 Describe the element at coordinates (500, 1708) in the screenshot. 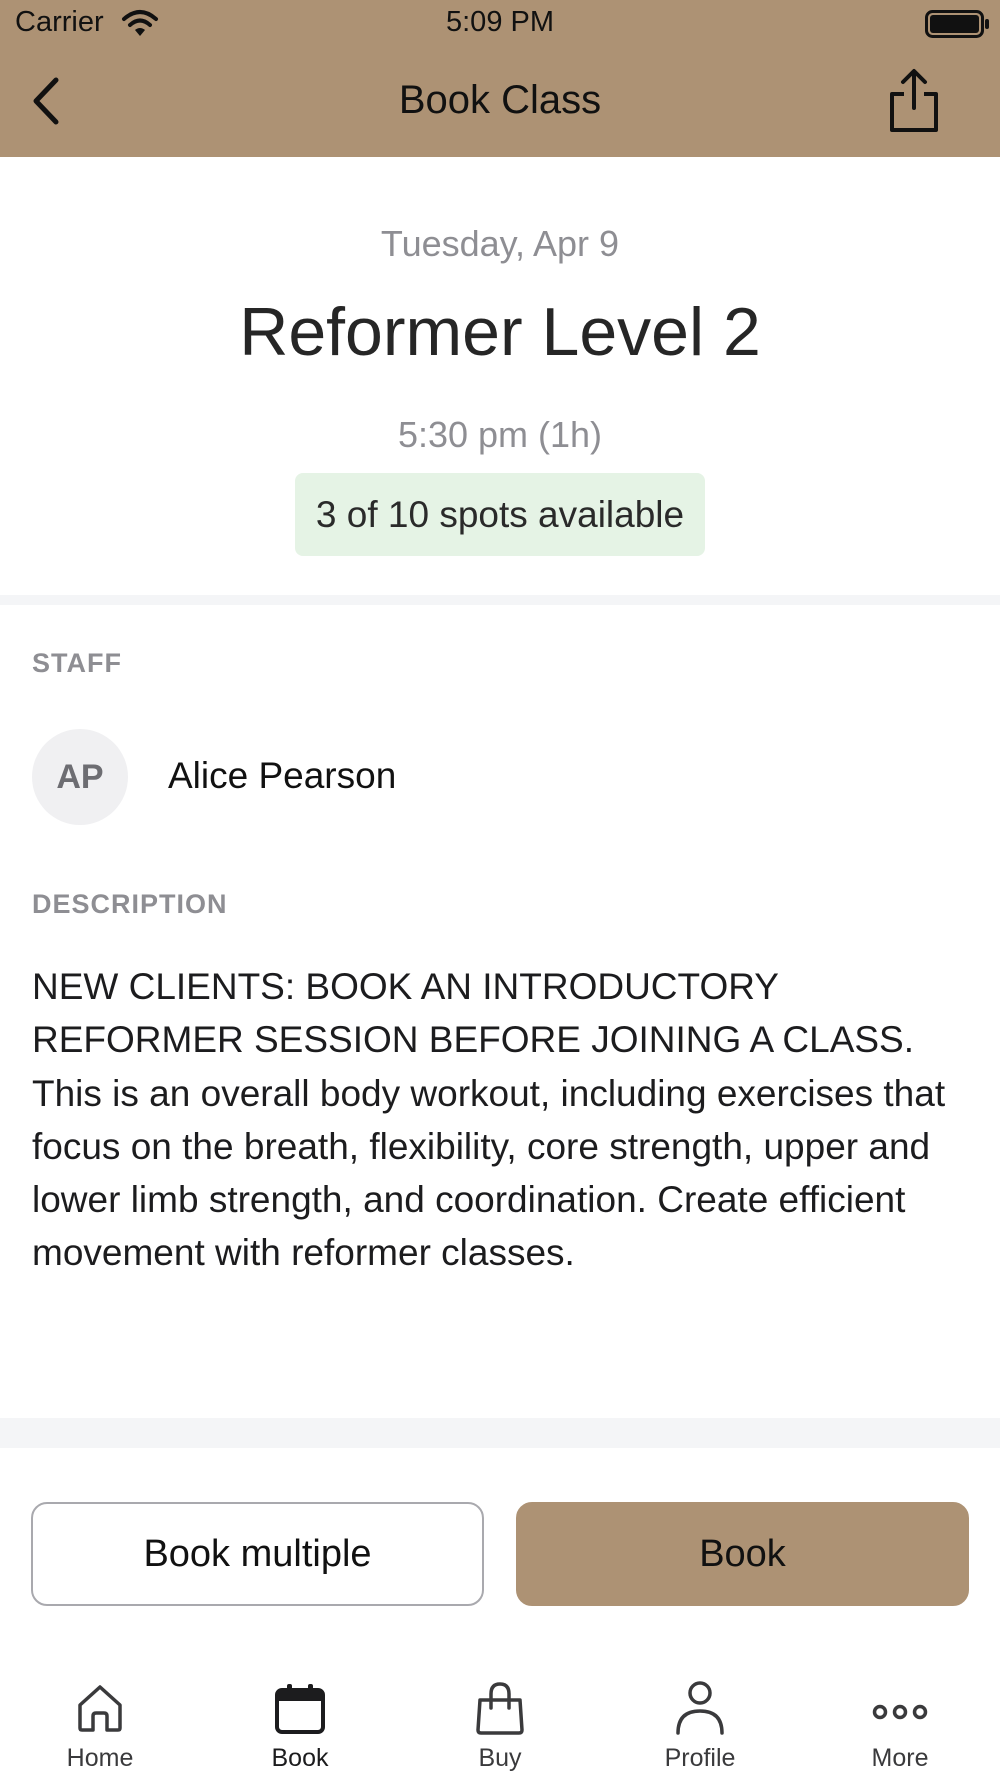

I see `shopping-bag-icon` at that location.